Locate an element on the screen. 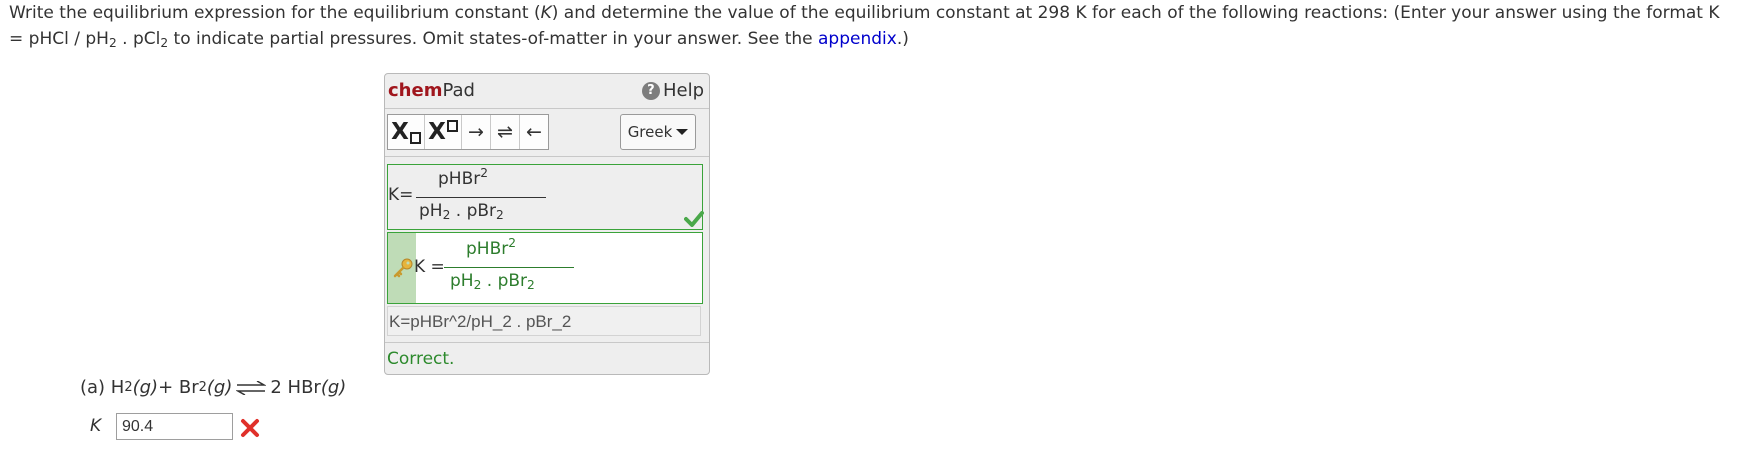 Image resolution: width=1742 pixels, height=456 pixels. greek-dropdown: Greek is located at coordinates (658, 132).